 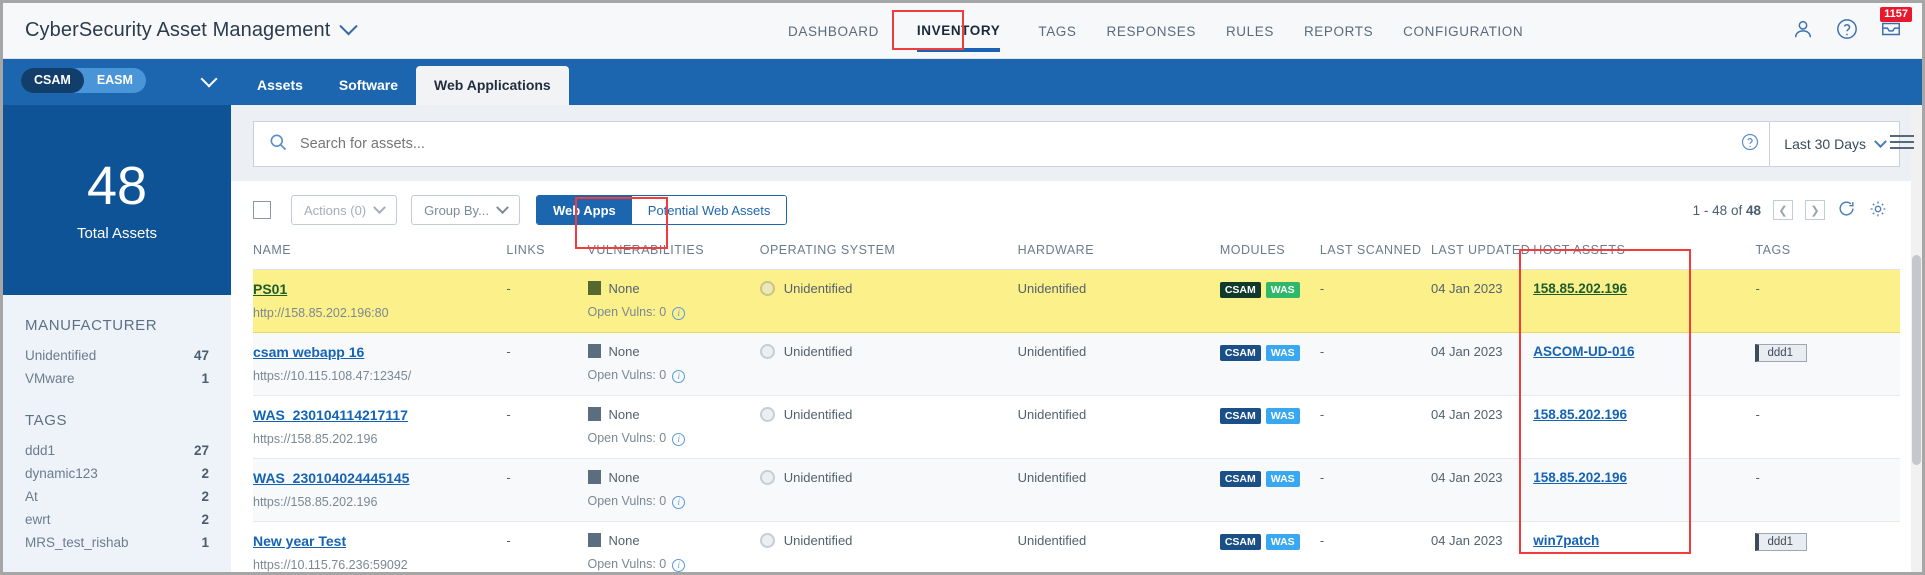 I want to click on cell-last-updated: 04 Jan 2023, so click(x=1482, y=427).